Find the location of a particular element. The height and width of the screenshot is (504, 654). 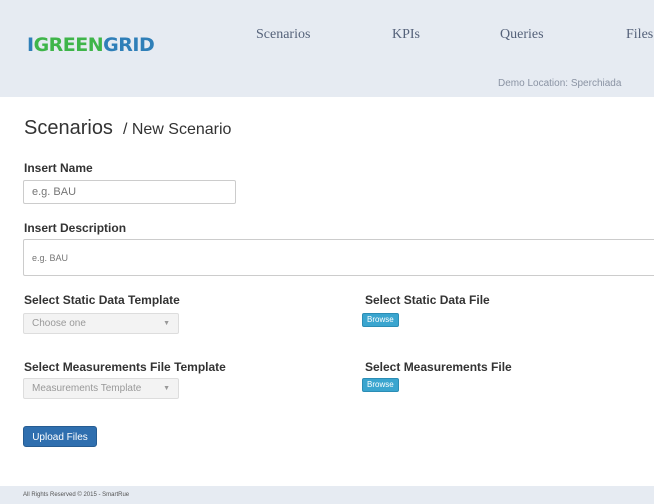

page-title-text: Scenarios is located at coordinates (68, 128).